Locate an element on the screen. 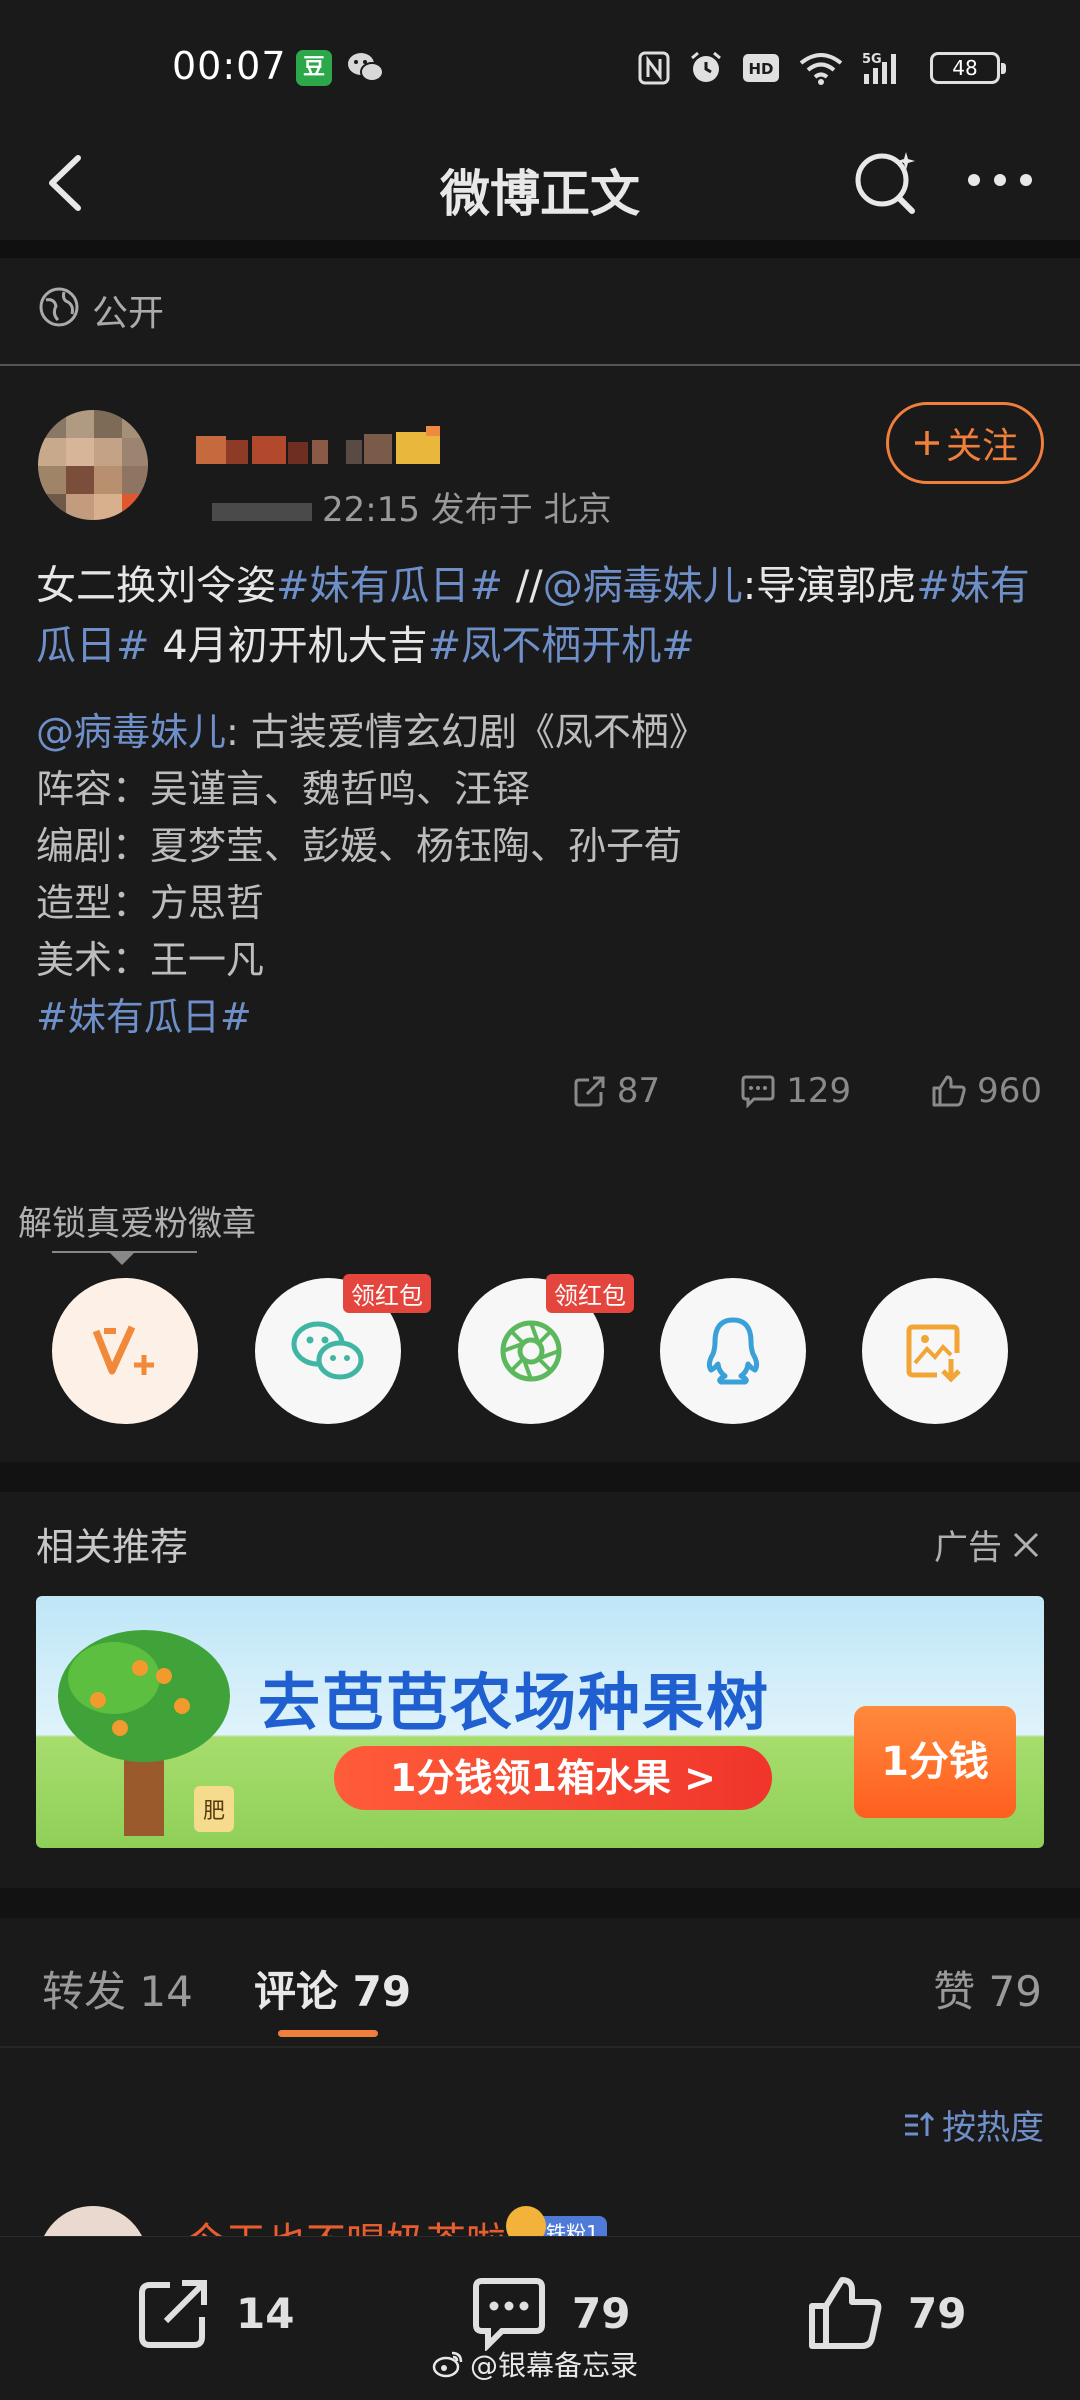 Image resolution: width=1080 pixels, height=2400 pixels. tab-likes: 赞 79 is located at coordinates (987, 1988).